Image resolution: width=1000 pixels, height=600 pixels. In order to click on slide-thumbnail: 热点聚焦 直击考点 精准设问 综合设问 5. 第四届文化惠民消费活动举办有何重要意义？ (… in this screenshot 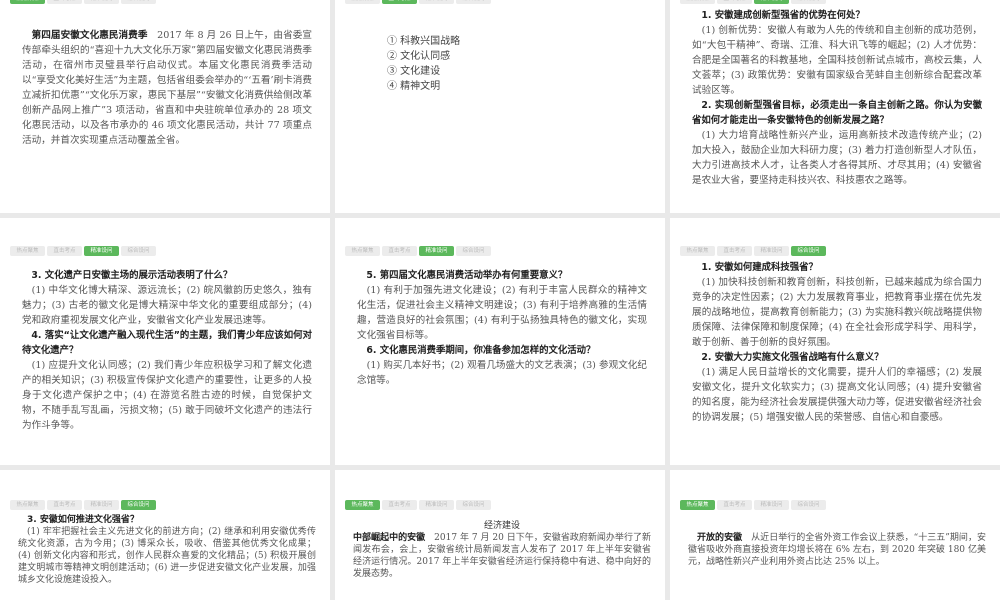, I will do `click(500, 341)`.